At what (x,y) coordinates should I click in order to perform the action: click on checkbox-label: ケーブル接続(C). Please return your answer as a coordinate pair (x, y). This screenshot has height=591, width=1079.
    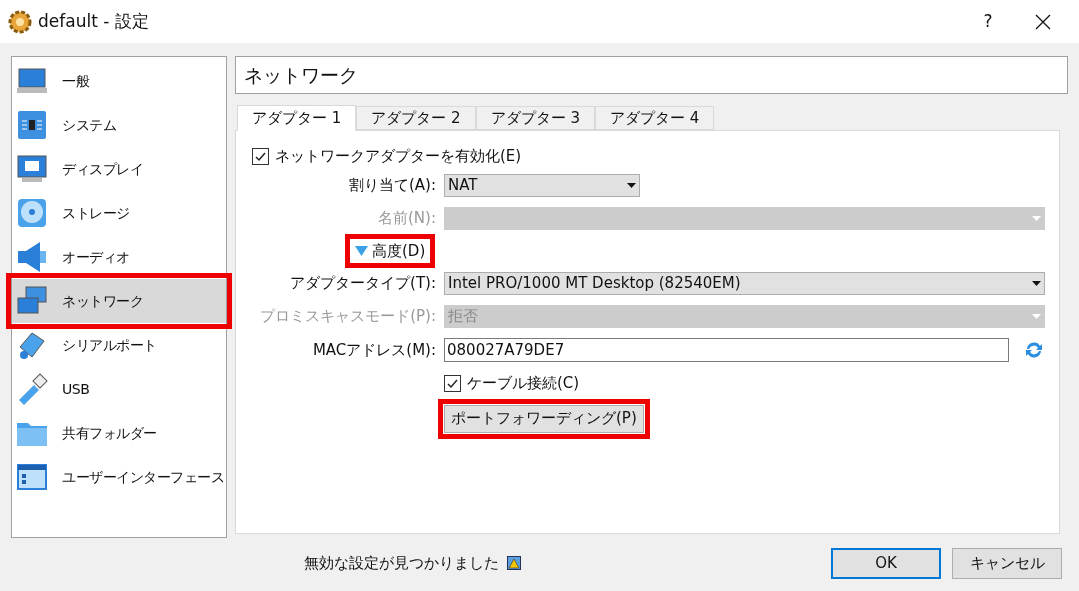
    Looking at the image, I should click on (523, 383).